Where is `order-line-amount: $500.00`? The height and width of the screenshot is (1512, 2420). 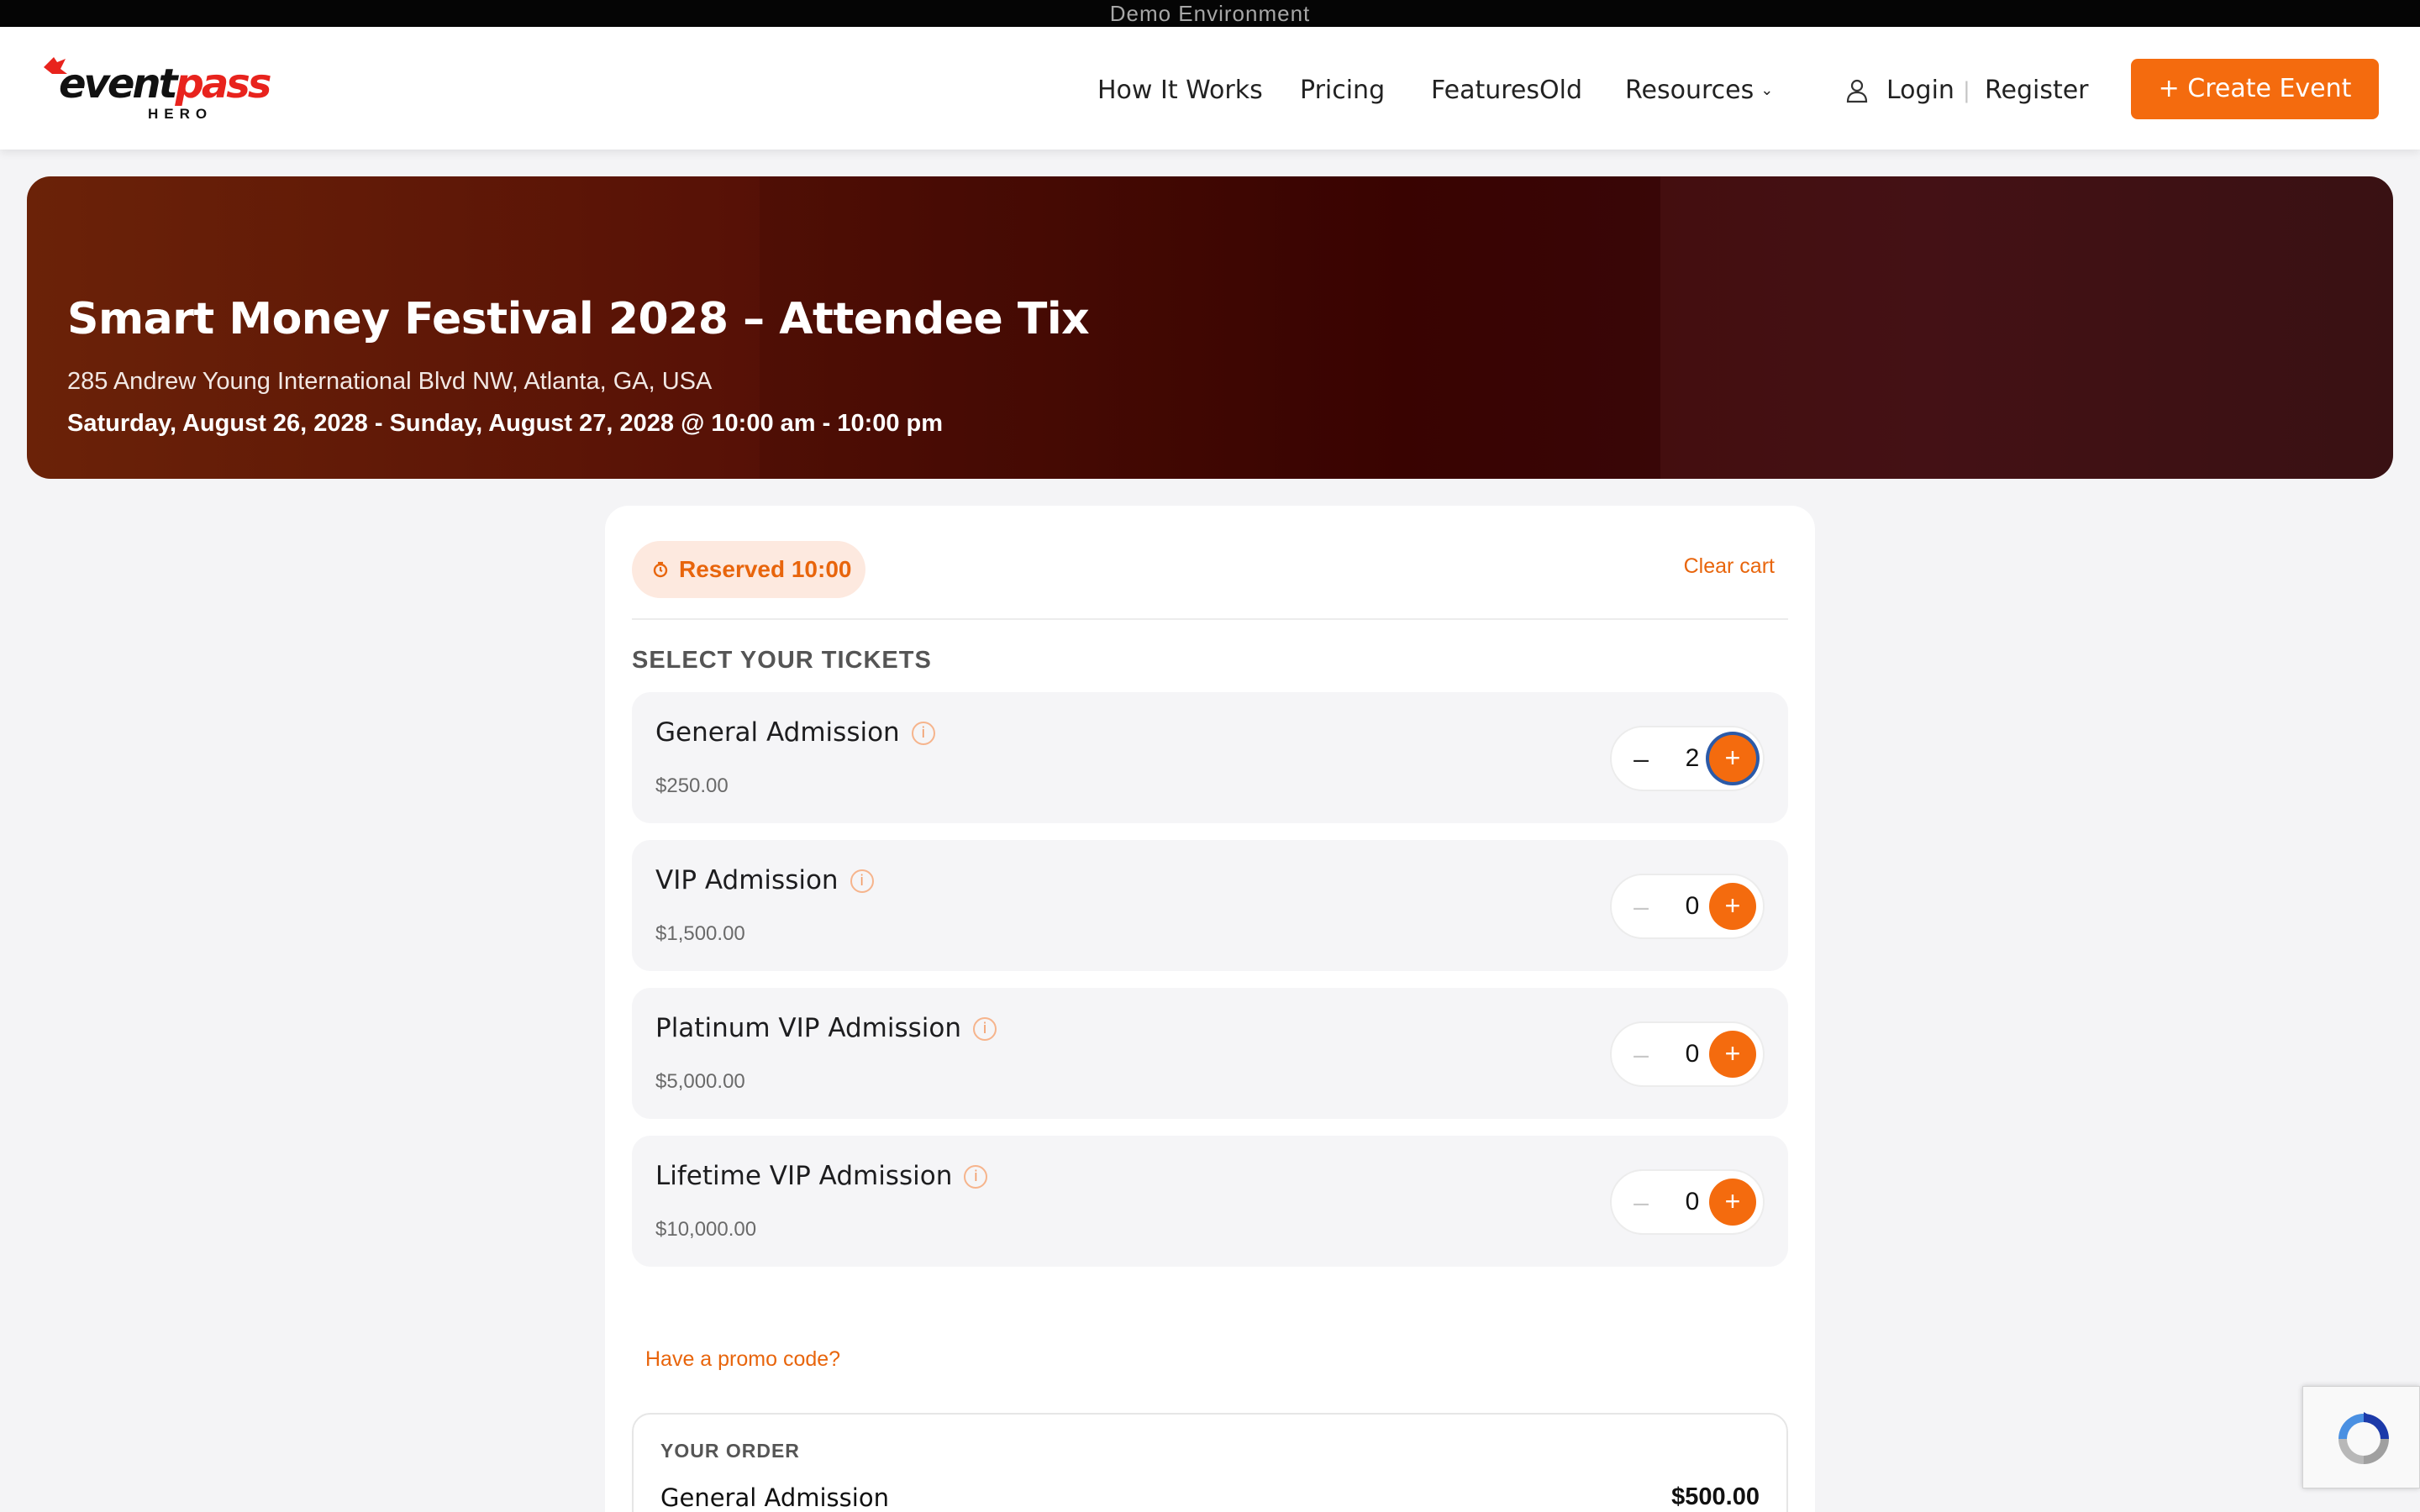
order-line-amount: $500.00 is located at coordinates (1715, 1496).